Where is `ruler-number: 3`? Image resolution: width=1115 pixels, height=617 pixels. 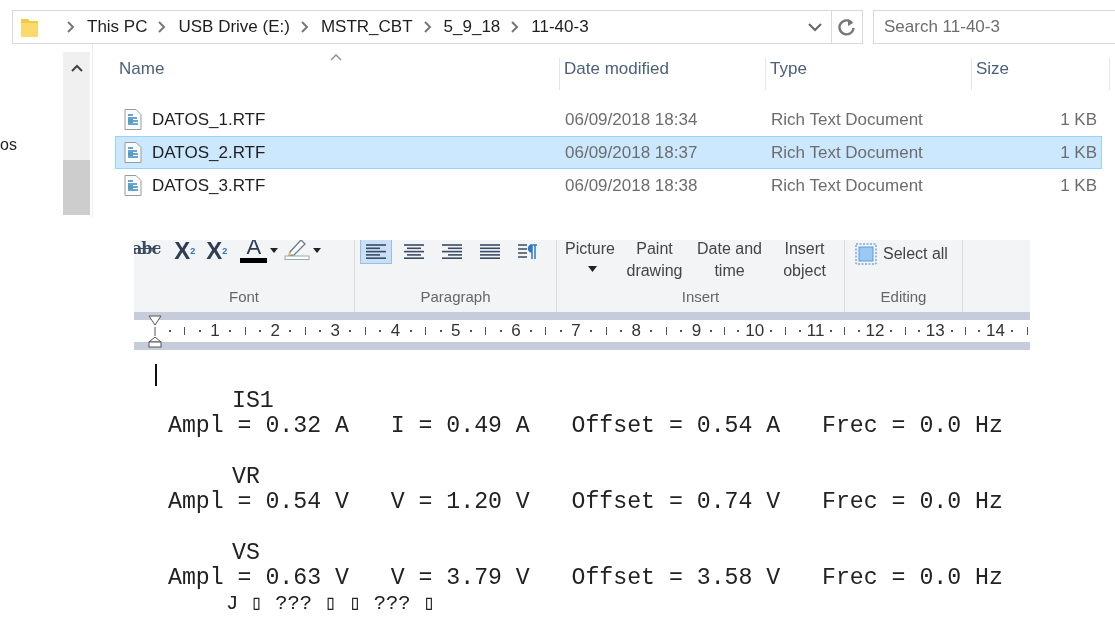
ruler-number: 3 is located at coordinates (335, 331).